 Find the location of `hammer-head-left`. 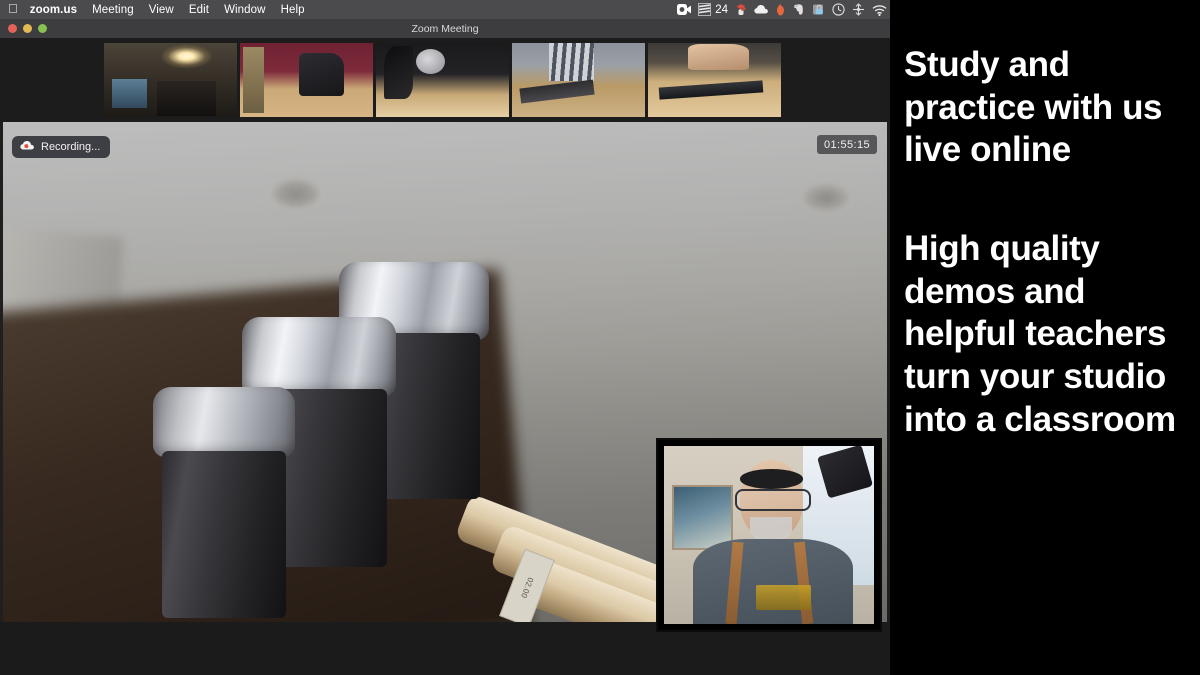

hammer-head-left is located at coordinates (224, 502).